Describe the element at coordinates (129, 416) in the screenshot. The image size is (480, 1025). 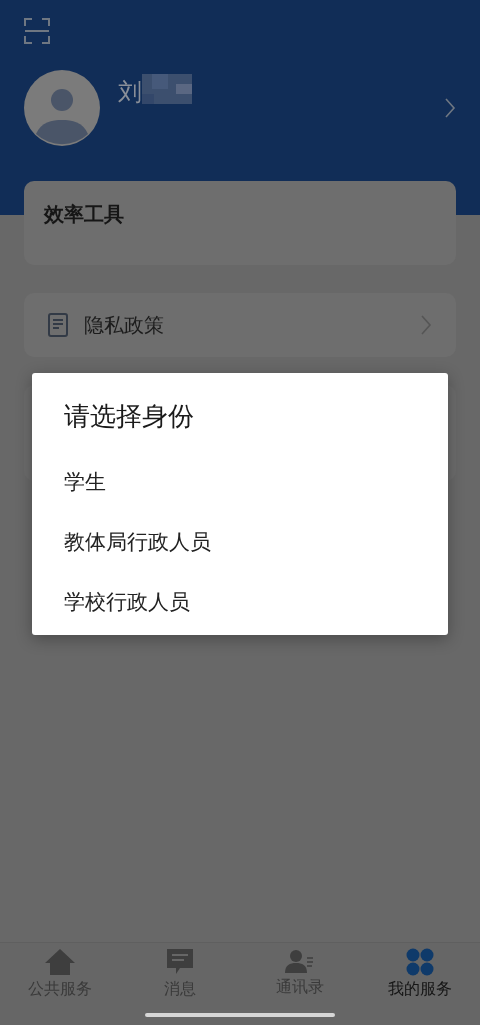
I see `dialog-title: 请选择身份` at that location.